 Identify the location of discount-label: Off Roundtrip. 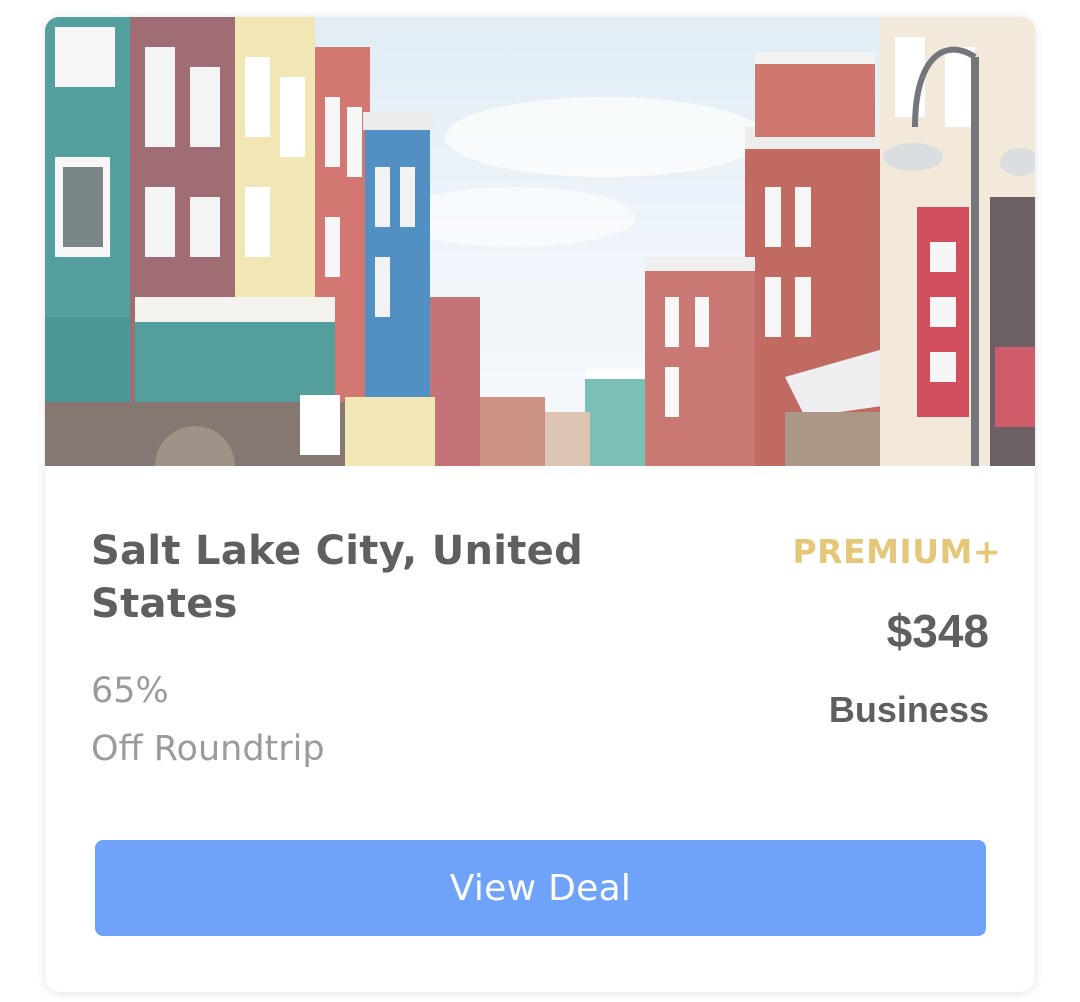
(208, 749).